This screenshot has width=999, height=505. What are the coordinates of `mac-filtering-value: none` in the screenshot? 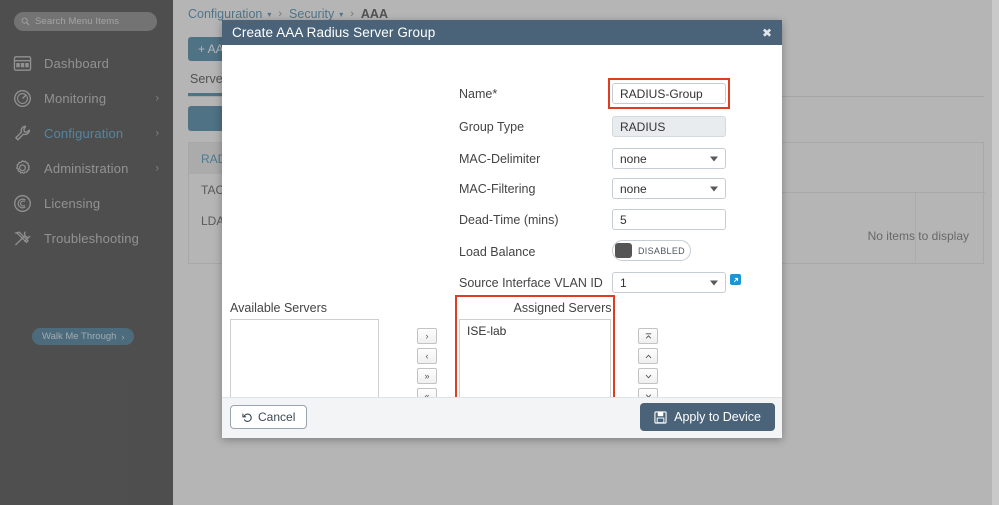 It's located at (633, 188).